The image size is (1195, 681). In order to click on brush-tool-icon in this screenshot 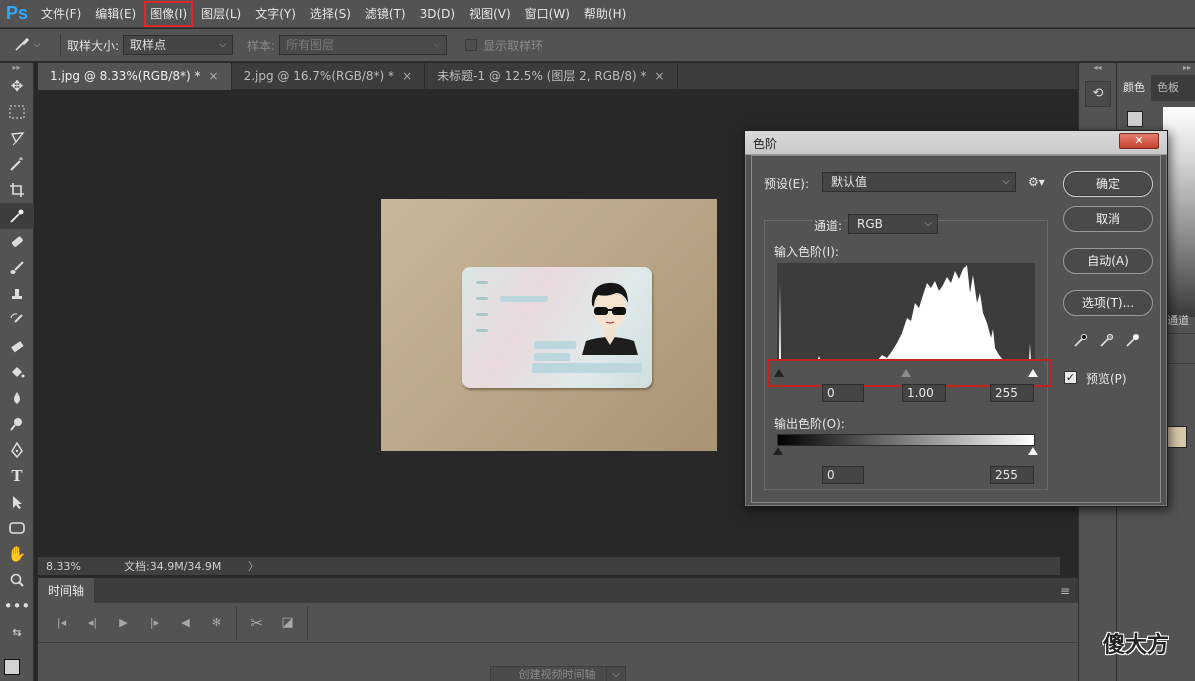, I will do `click(17, 268)`.